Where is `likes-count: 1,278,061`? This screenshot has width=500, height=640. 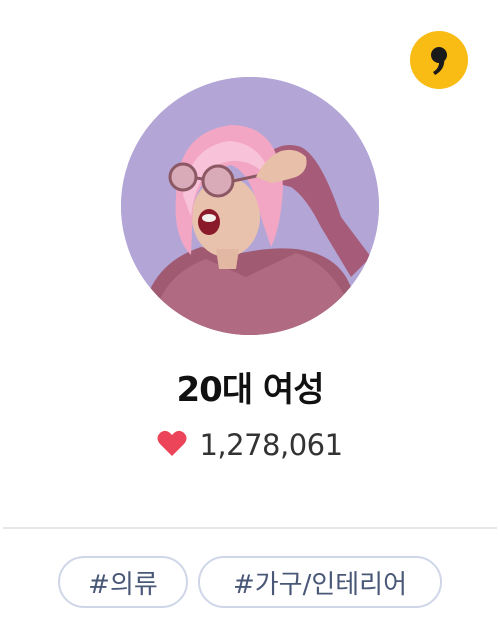
likes-count: 1,278,061 is located at coordinates (271, 445).